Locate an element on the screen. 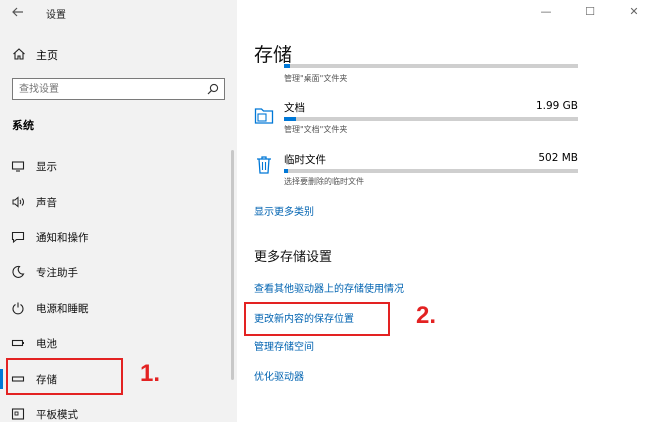  folder-icon is located at coordinates (264, 116).